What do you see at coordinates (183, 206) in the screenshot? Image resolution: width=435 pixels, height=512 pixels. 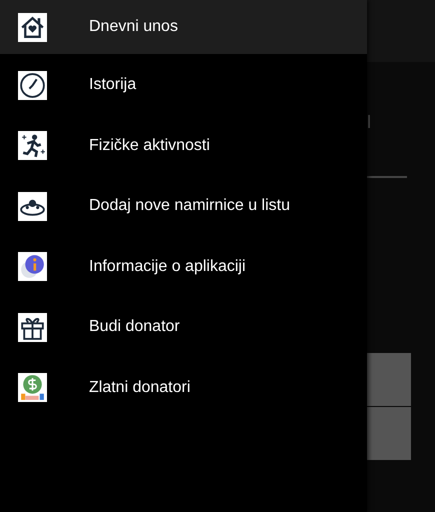 I see `menu-item: Dodaj nove namirnice u listu` at bounding box center [183, 206].